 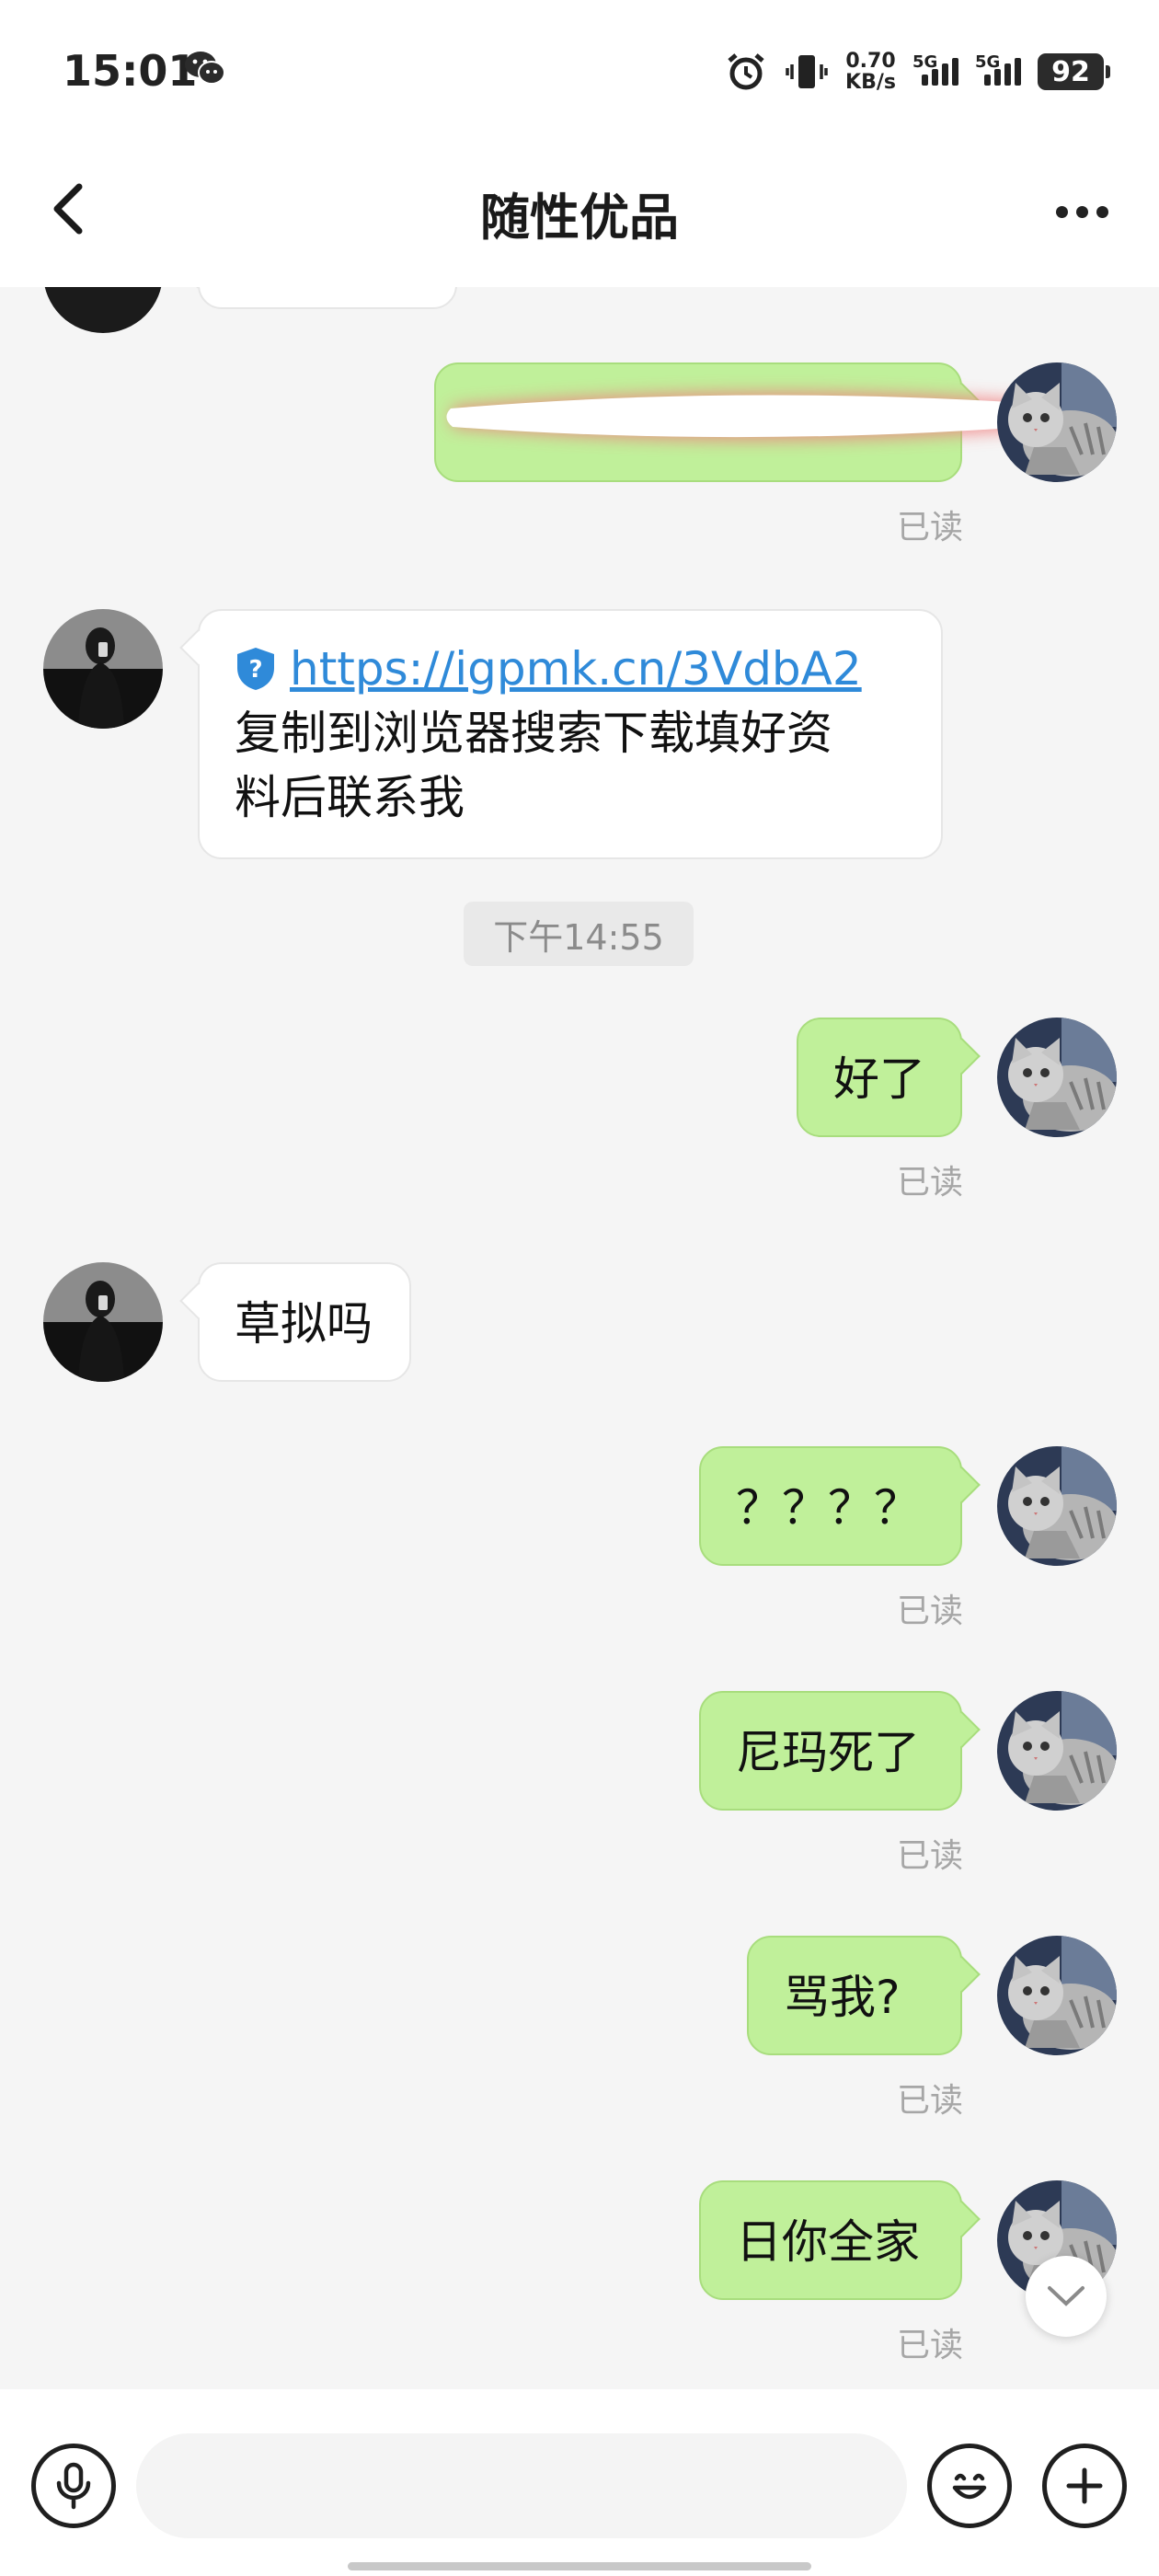 I want to click on message-text: ？？？？, so click(x=828, y=1508).